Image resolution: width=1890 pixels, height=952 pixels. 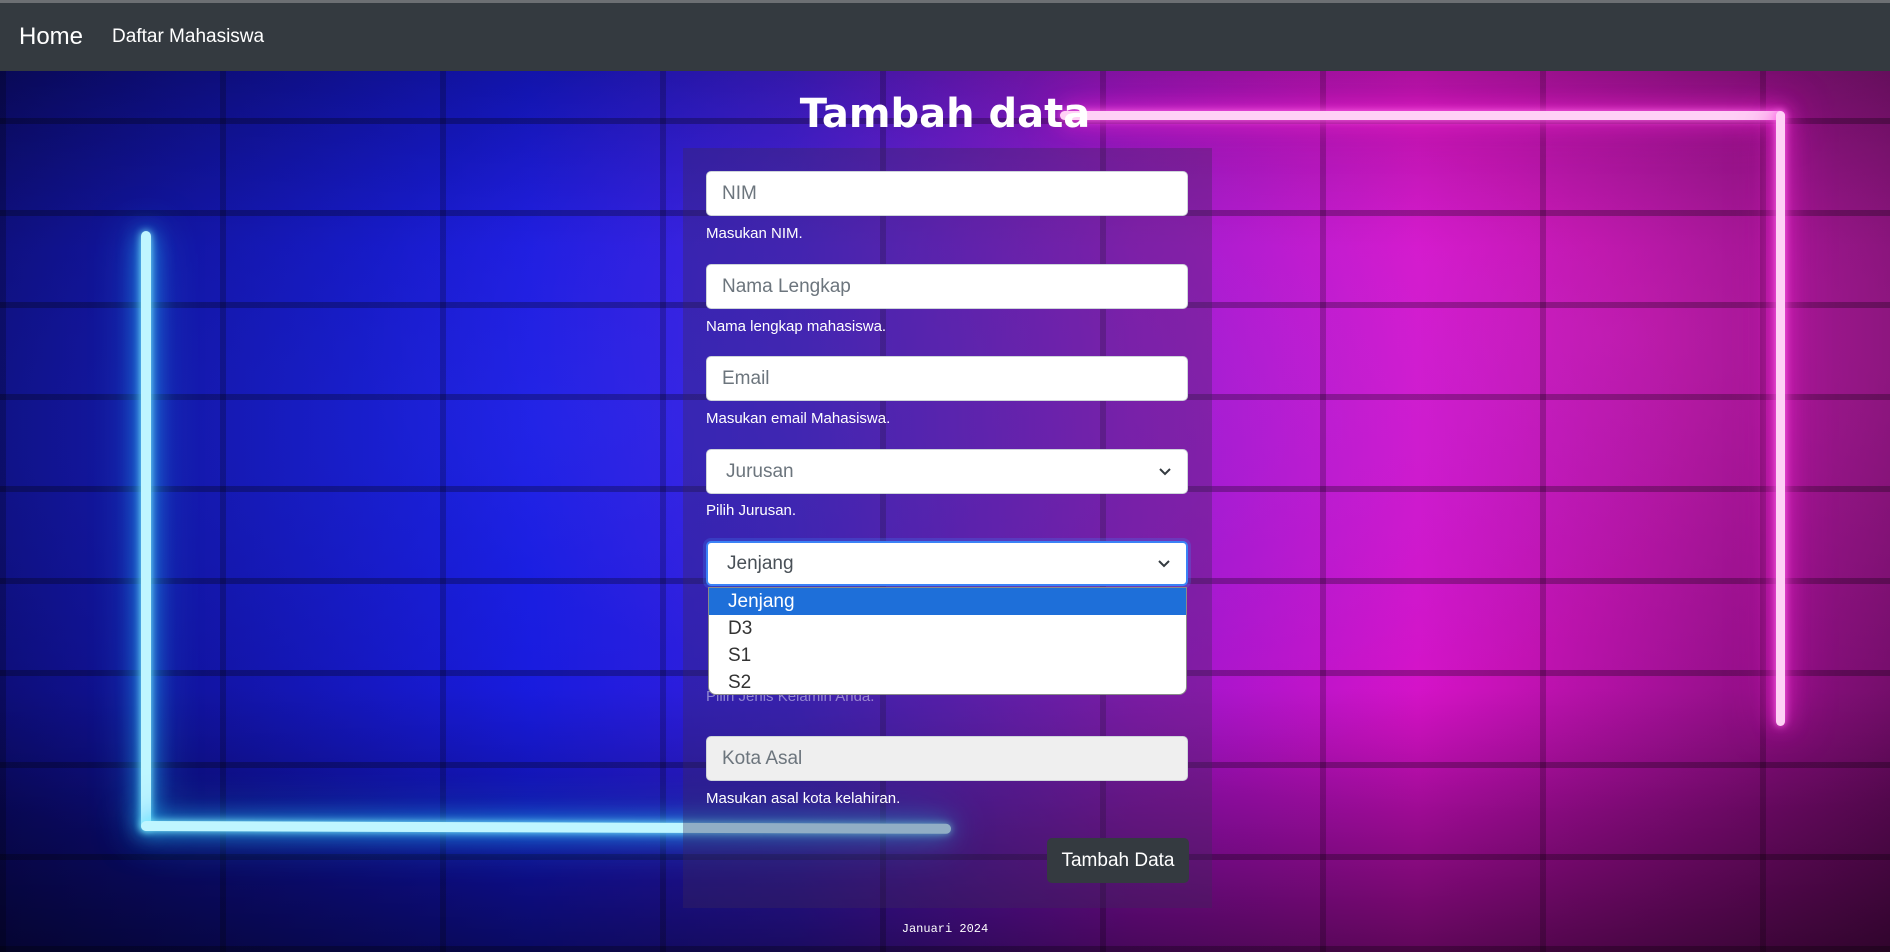 What do you see at coordinates (947, 193) in the screenshot?
I see `nim-input: NIM` at bounding box center [947, 193].